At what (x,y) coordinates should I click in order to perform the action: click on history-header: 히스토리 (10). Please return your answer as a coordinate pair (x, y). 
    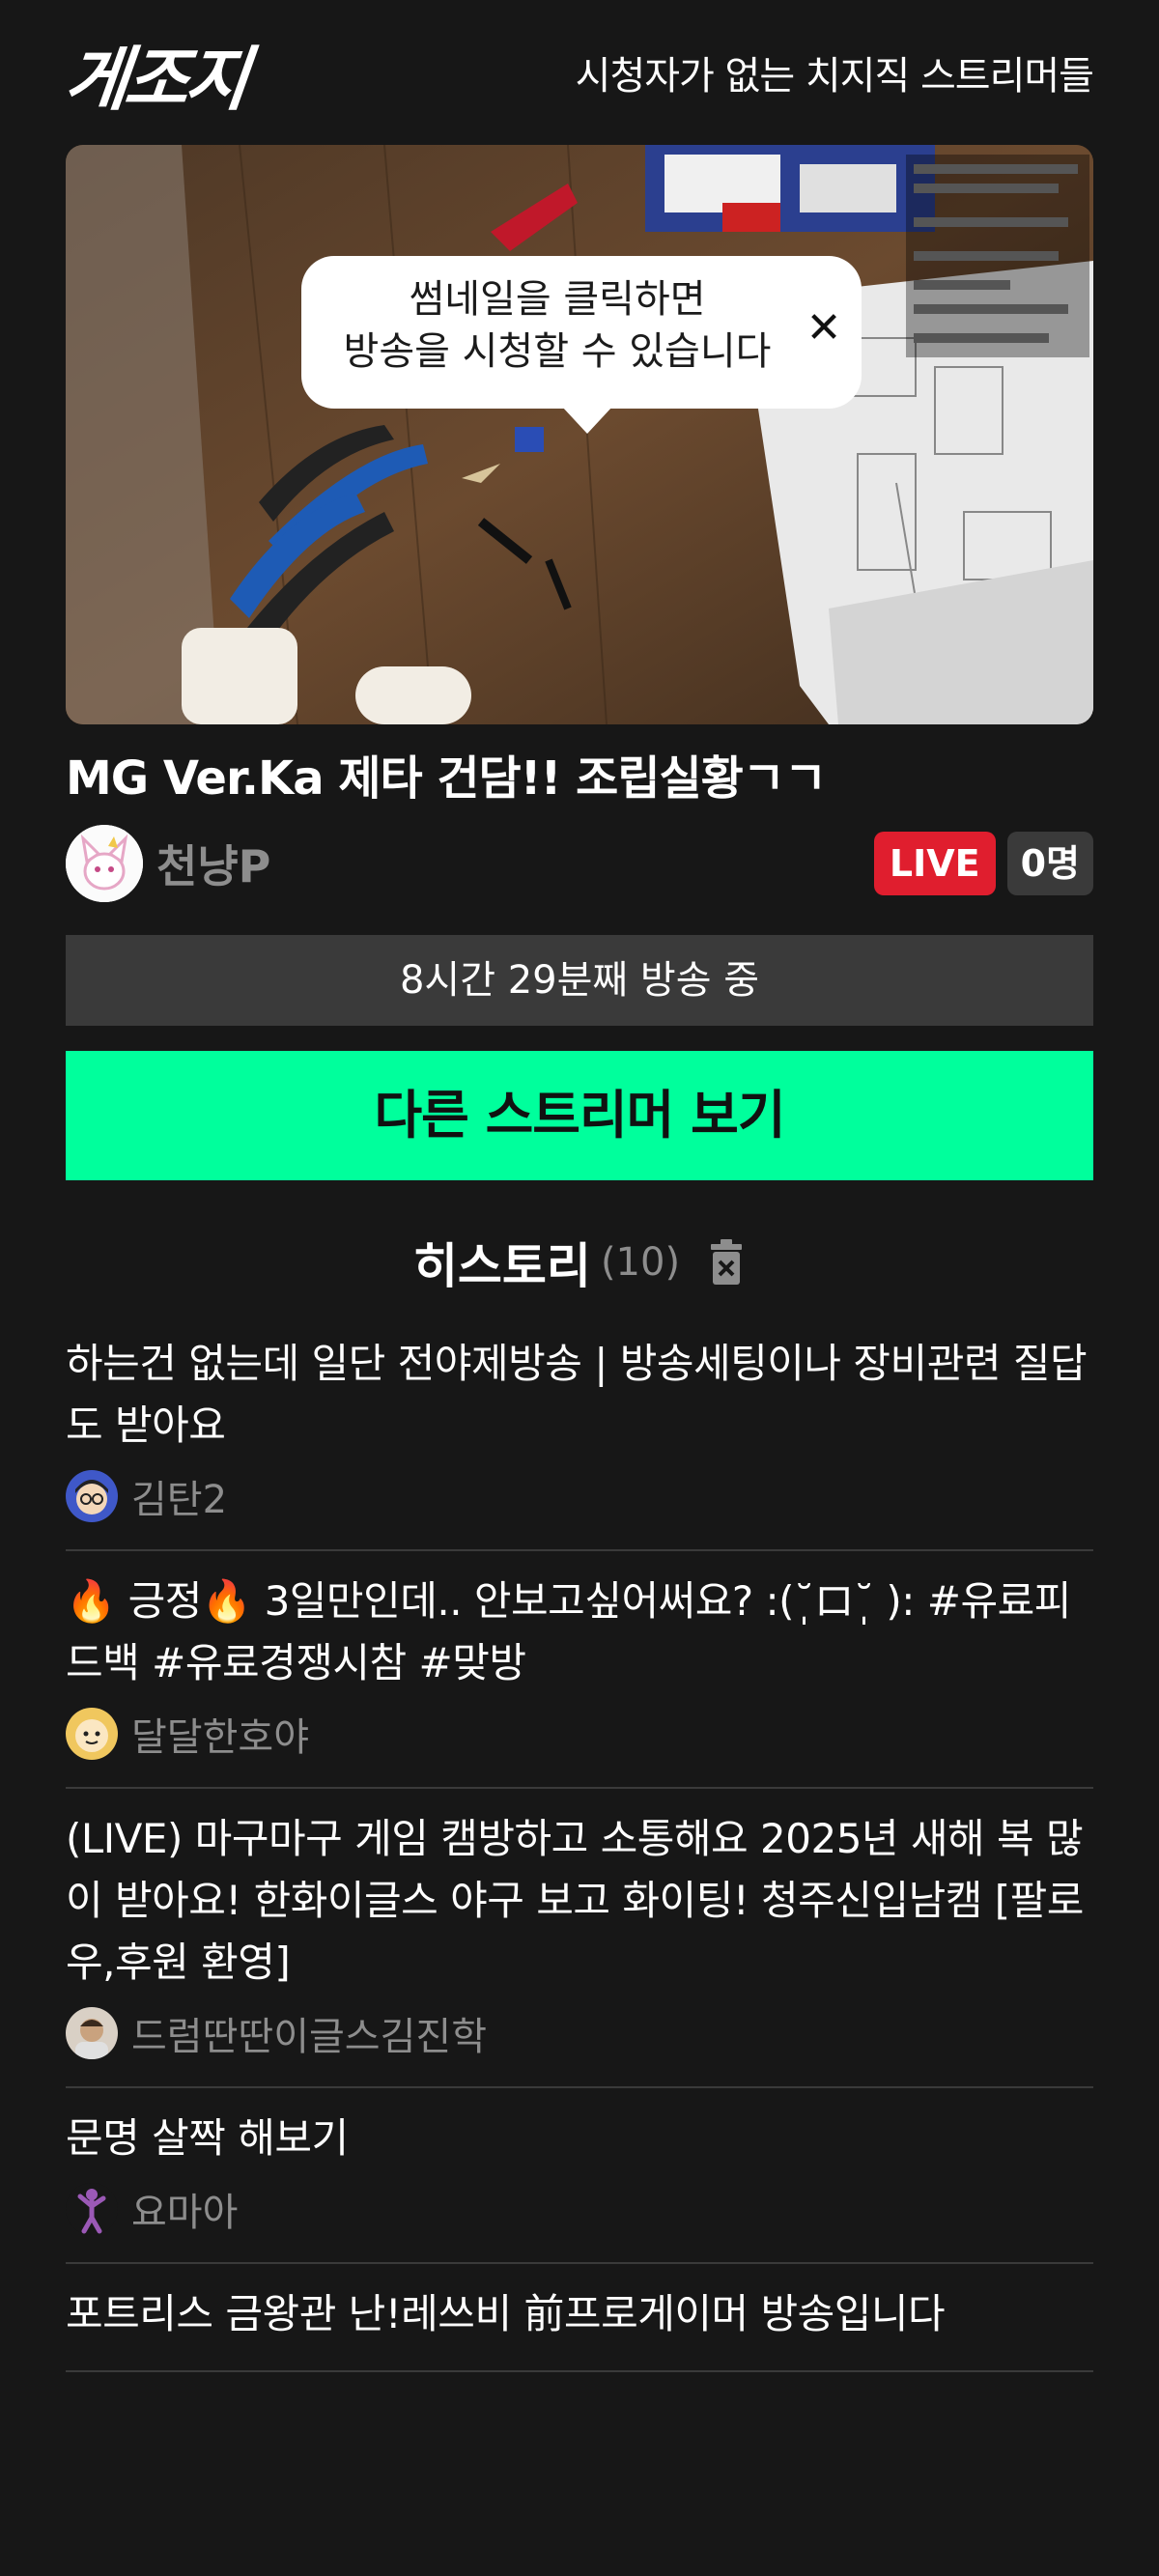
    Looking at the image, I should click on (579, 1262).